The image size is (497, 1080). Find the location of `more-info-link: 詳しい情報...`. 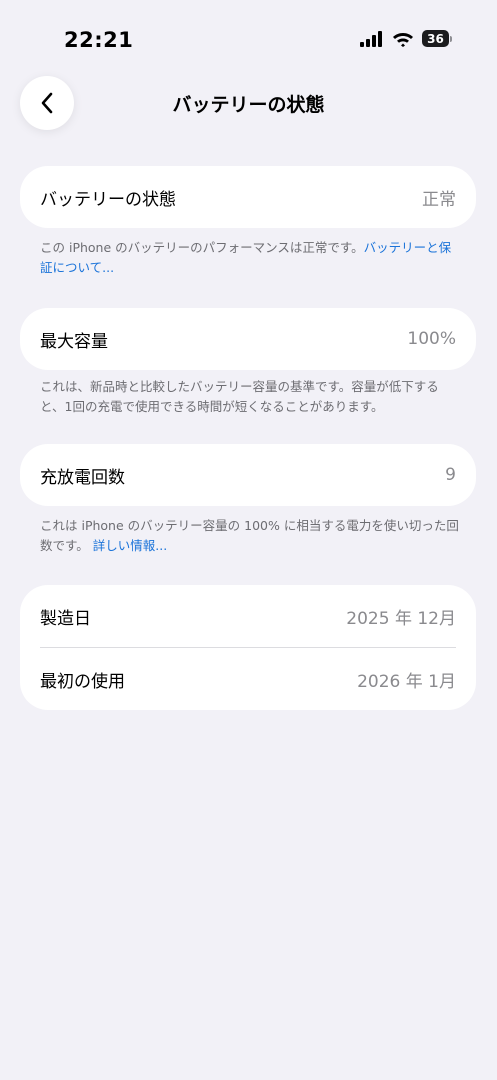

more-info-link: 詳しい情報... is located at coordinates (130, 545).